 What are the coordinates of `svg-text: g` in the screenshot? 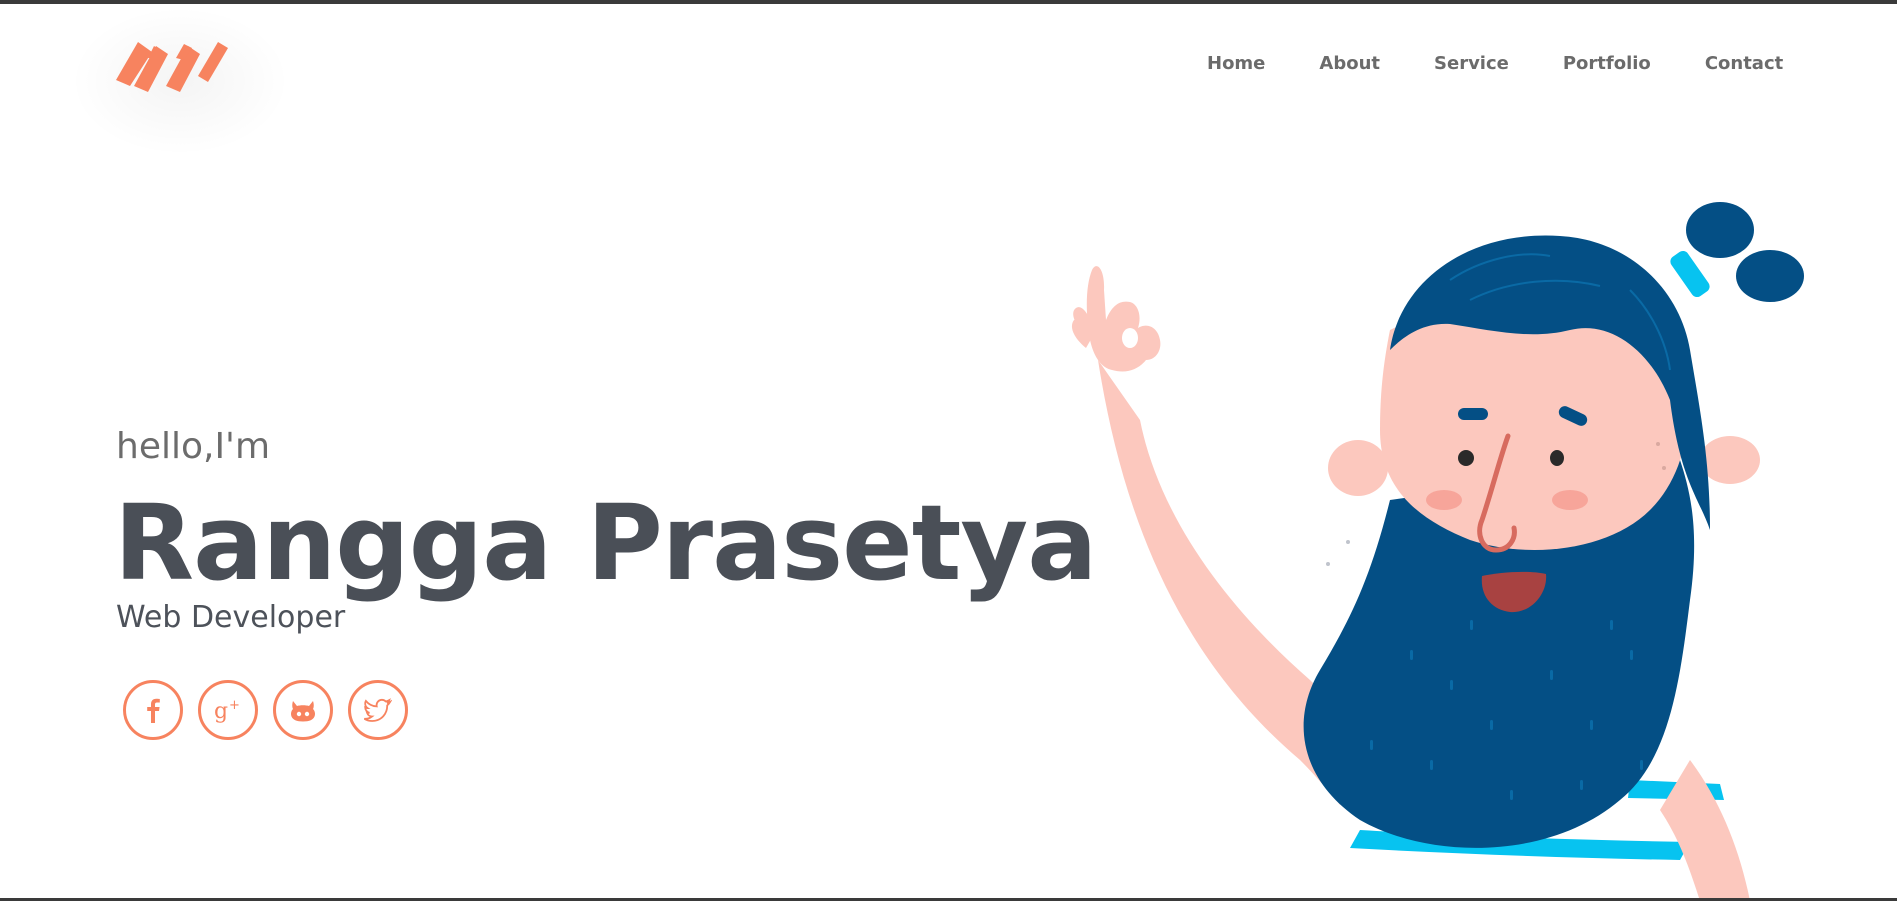 It's located at (221, 711).